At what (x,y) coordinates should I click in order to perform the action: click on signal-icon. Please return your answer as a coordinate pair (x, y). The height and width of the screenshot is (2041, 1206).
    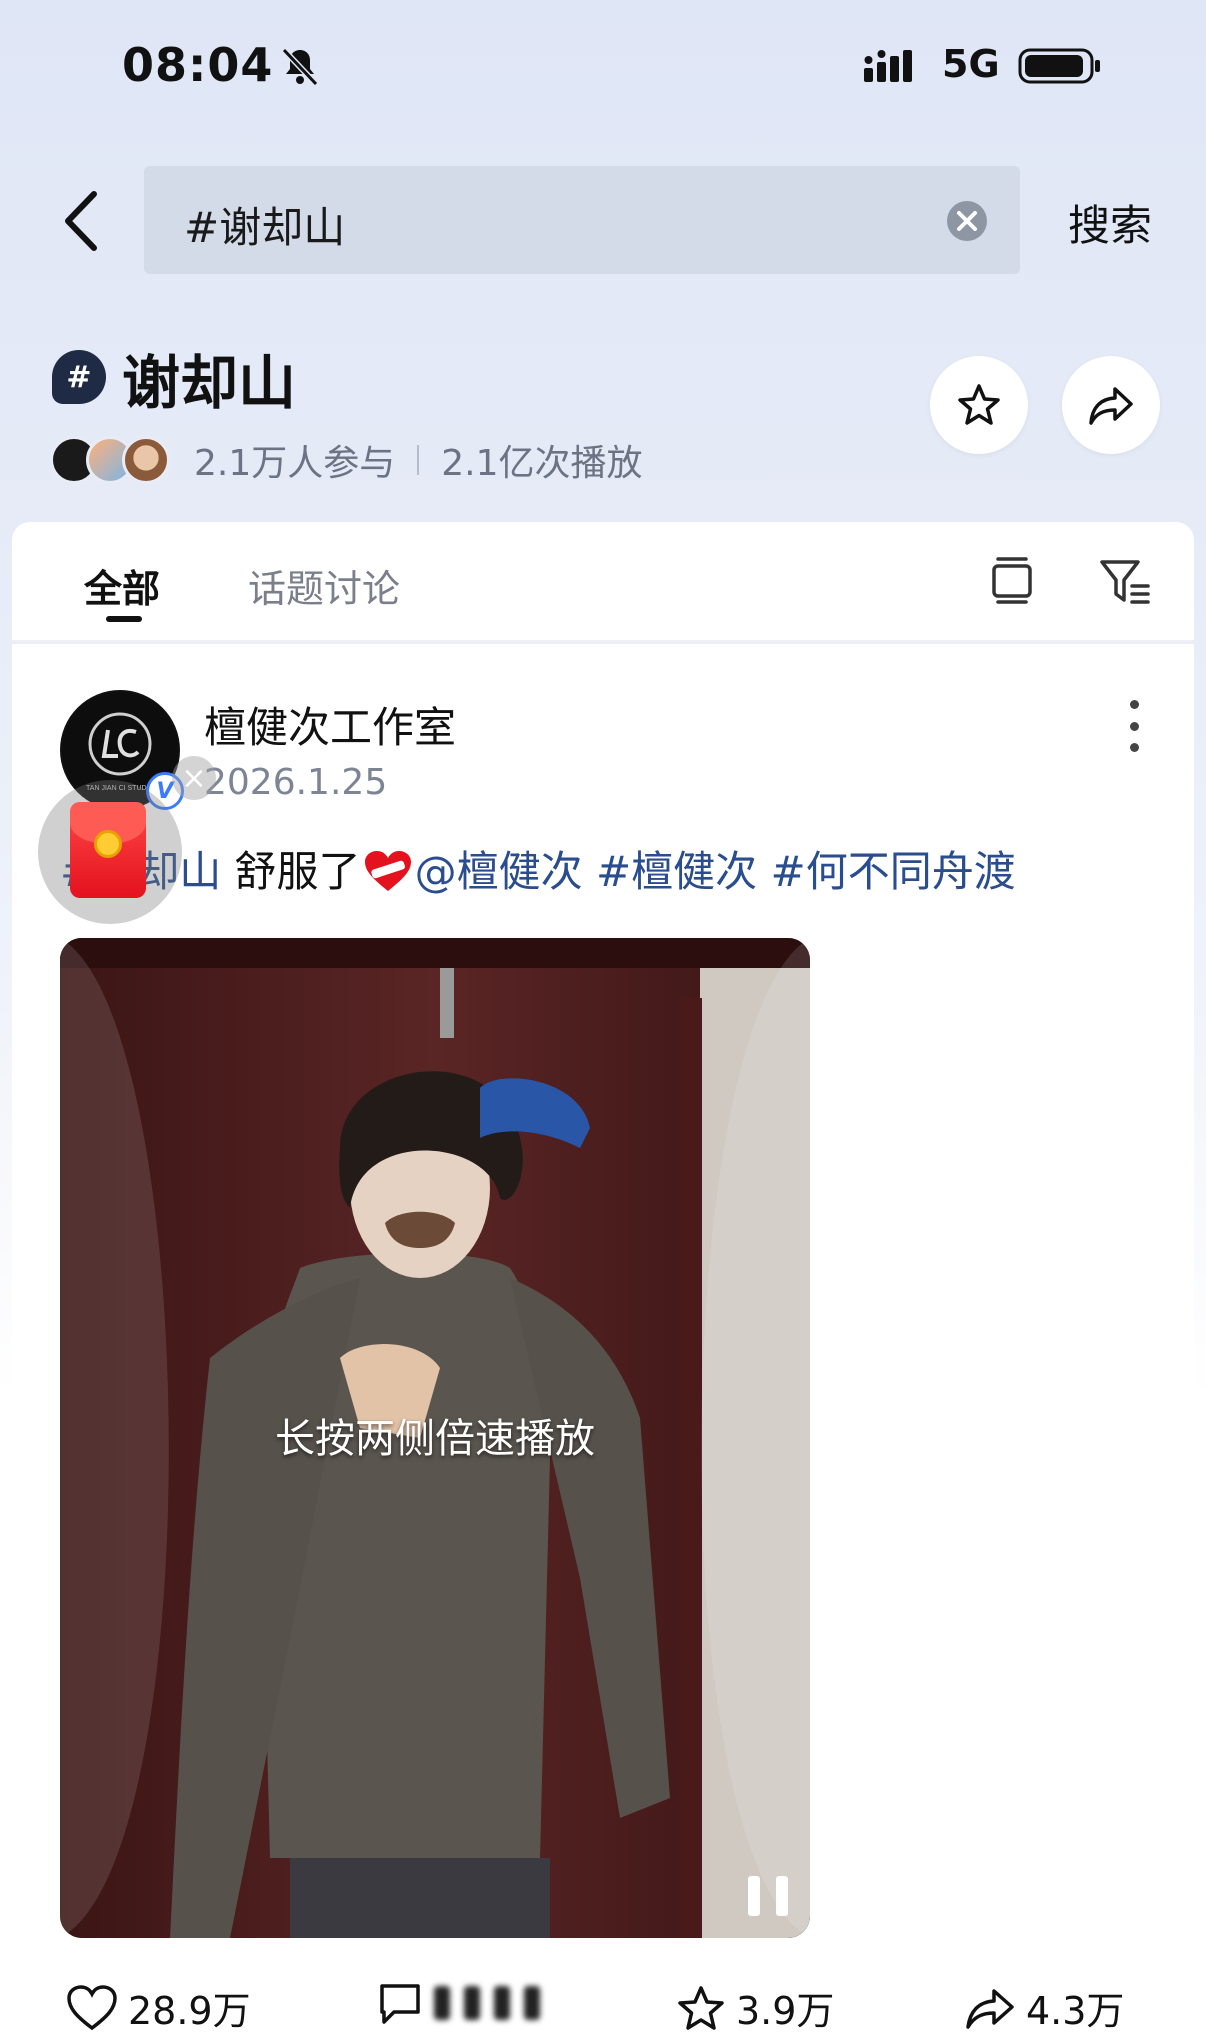
    Looking at the image, I should click on (888, 66).